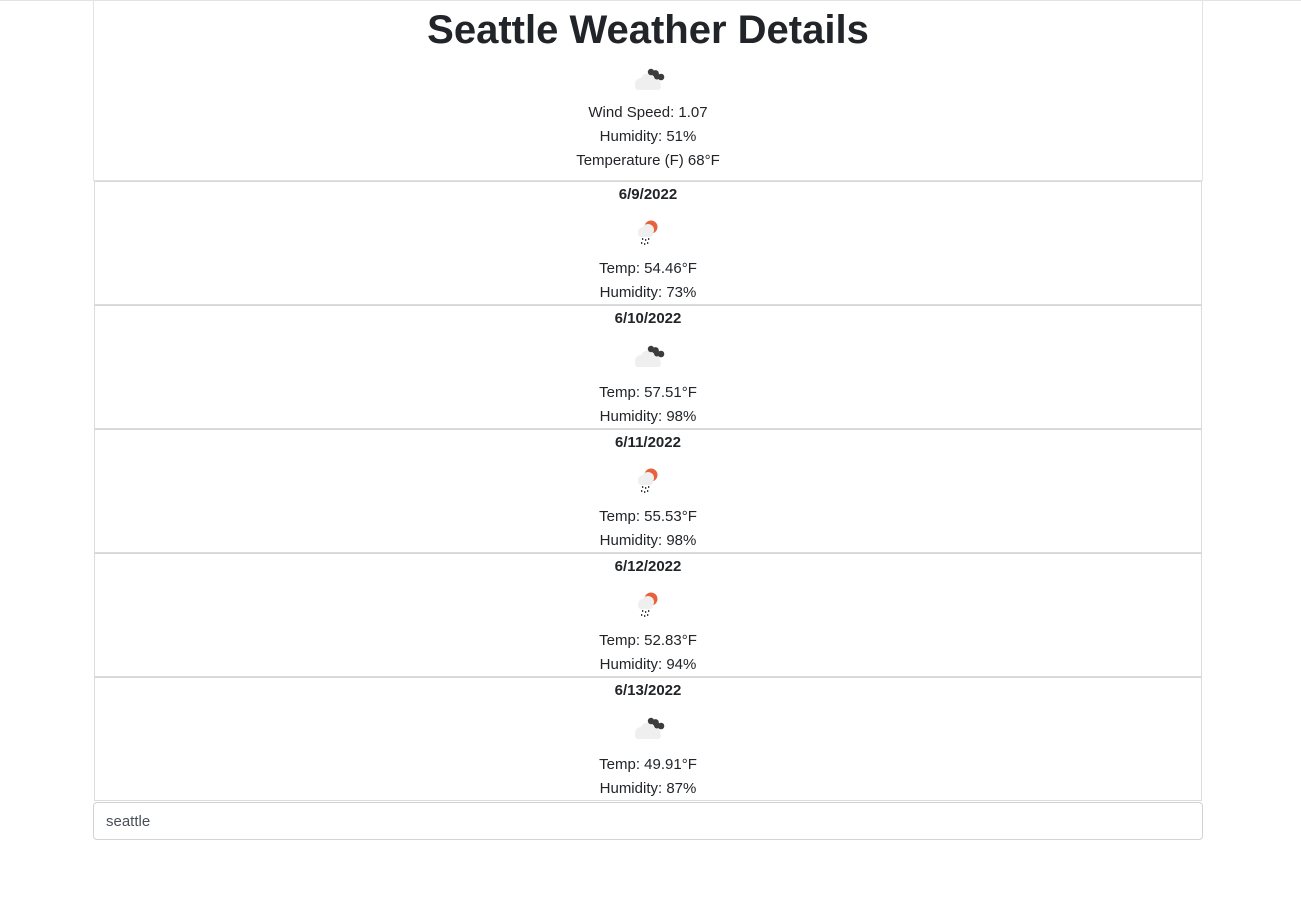 The image size is (1301, 904). I want to click on forecast-card: 6/11/2022 Temp: 55.53°F Humidity: 98%, so click(648, 491).